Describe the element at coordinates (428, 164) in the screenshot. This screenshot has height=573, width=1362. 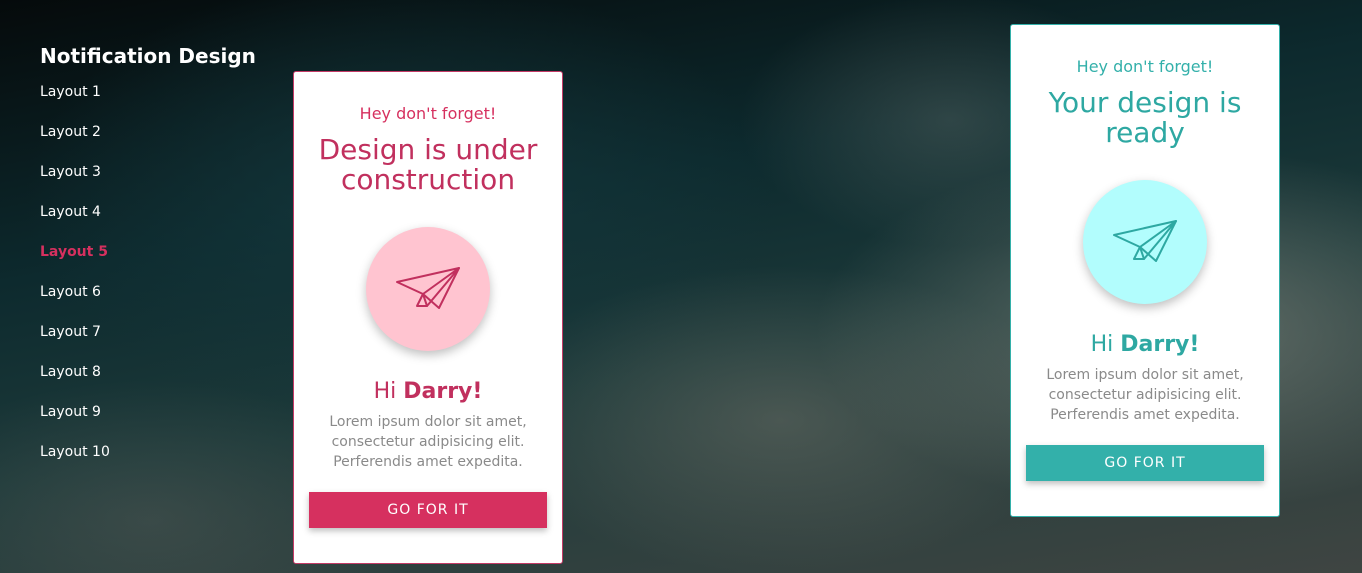
I see `card-headline: Design is under construction` at that location.